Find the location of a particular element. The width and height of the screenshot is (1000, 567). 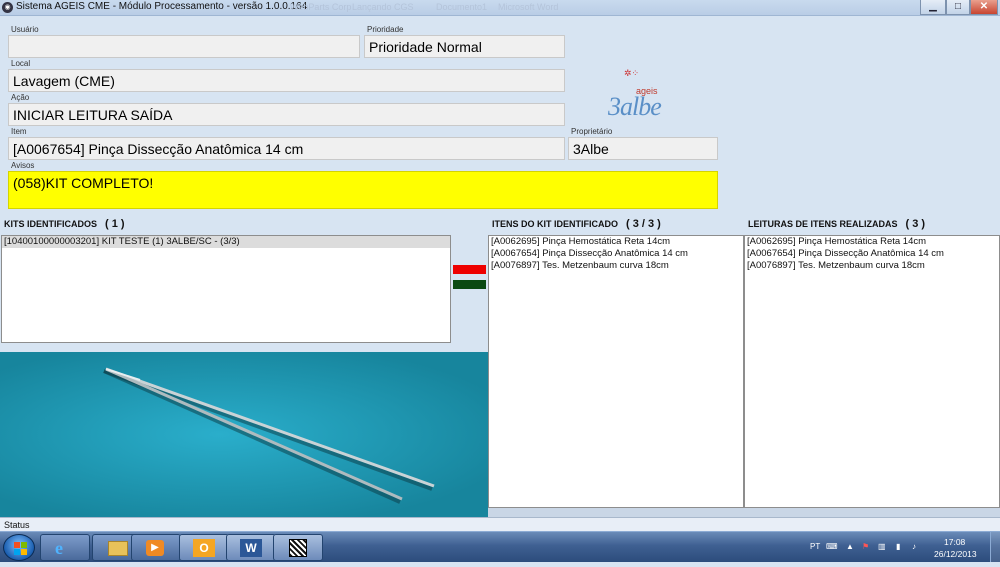

windows-logo-icon is located at coordinates (20, 548).